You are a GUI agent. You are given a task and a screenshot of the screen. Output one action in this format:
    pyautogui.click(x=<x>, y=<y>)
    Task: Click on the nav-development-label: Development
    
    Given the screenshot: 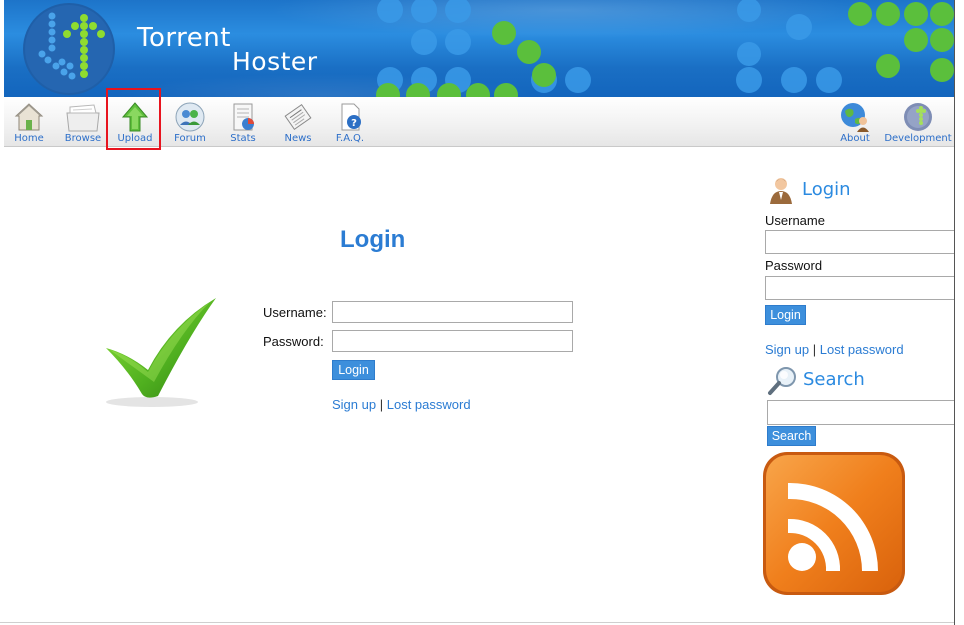 What is the action you would take?
    pyautogui.click(x=918, y=138)
    